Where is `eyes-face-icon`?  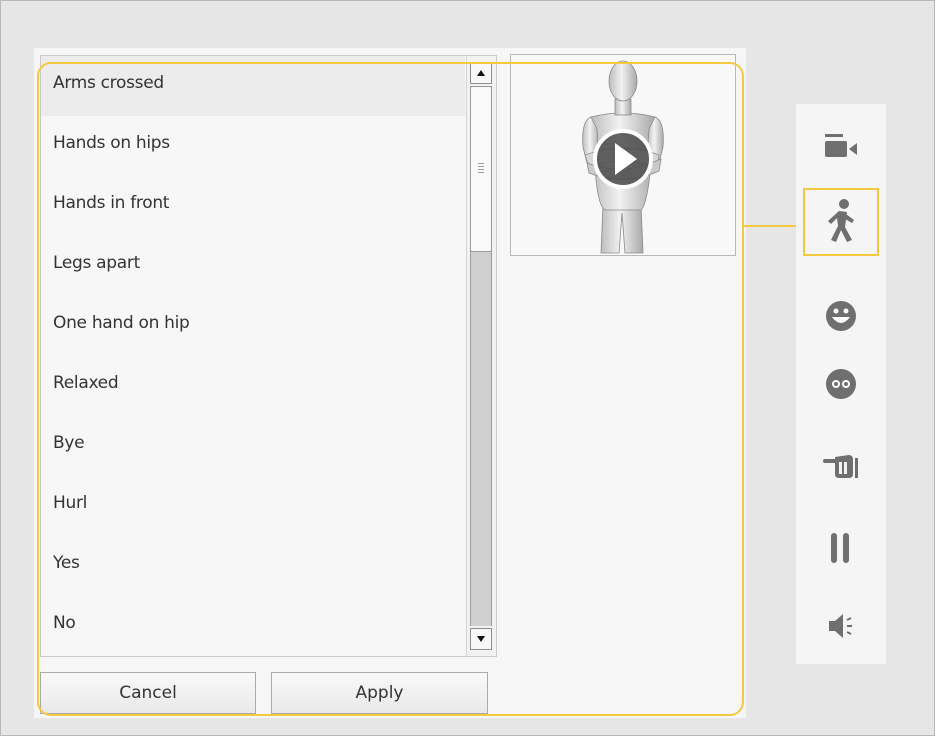
eyes-face-icon is located at coordinates (841, 384).